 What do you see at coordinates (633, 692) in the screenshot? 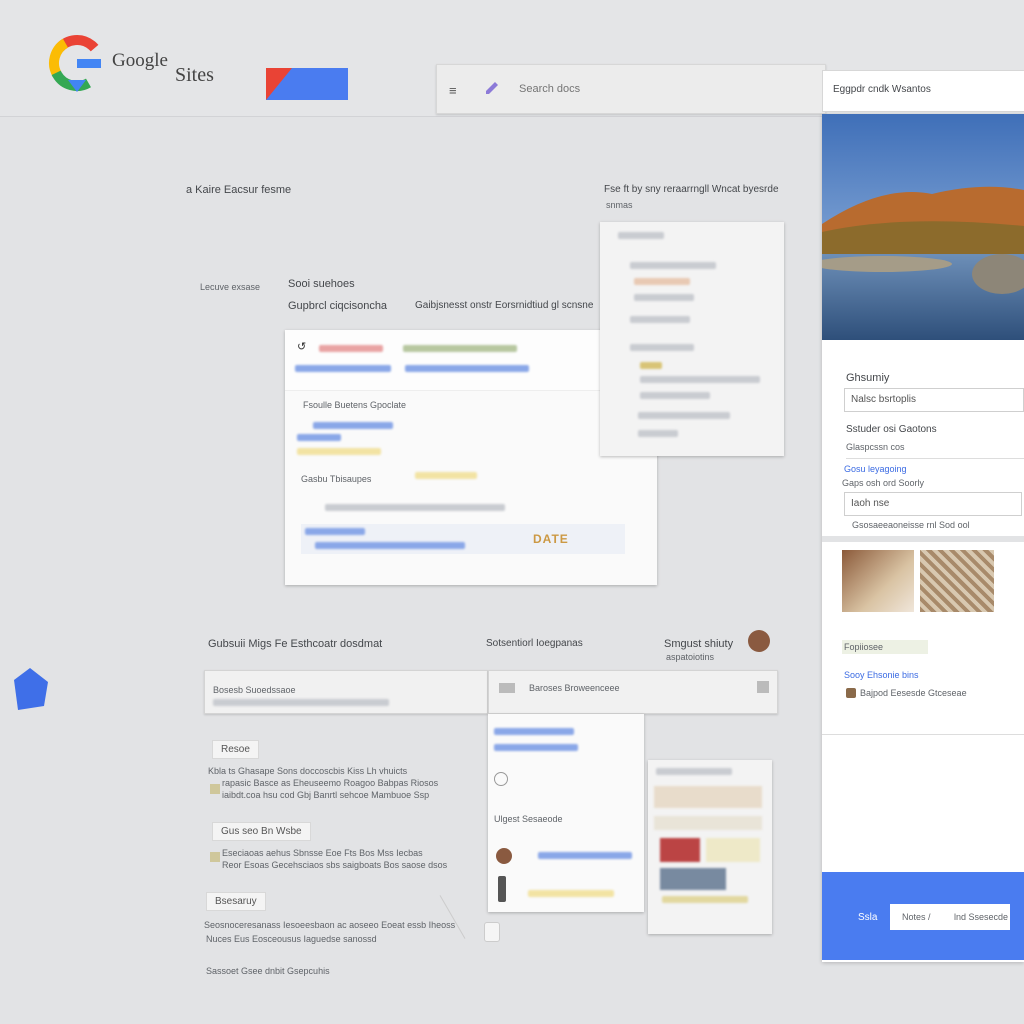
I see `mid-field-bar: Baroses Broweenceee` at bounding box center [633, 692].